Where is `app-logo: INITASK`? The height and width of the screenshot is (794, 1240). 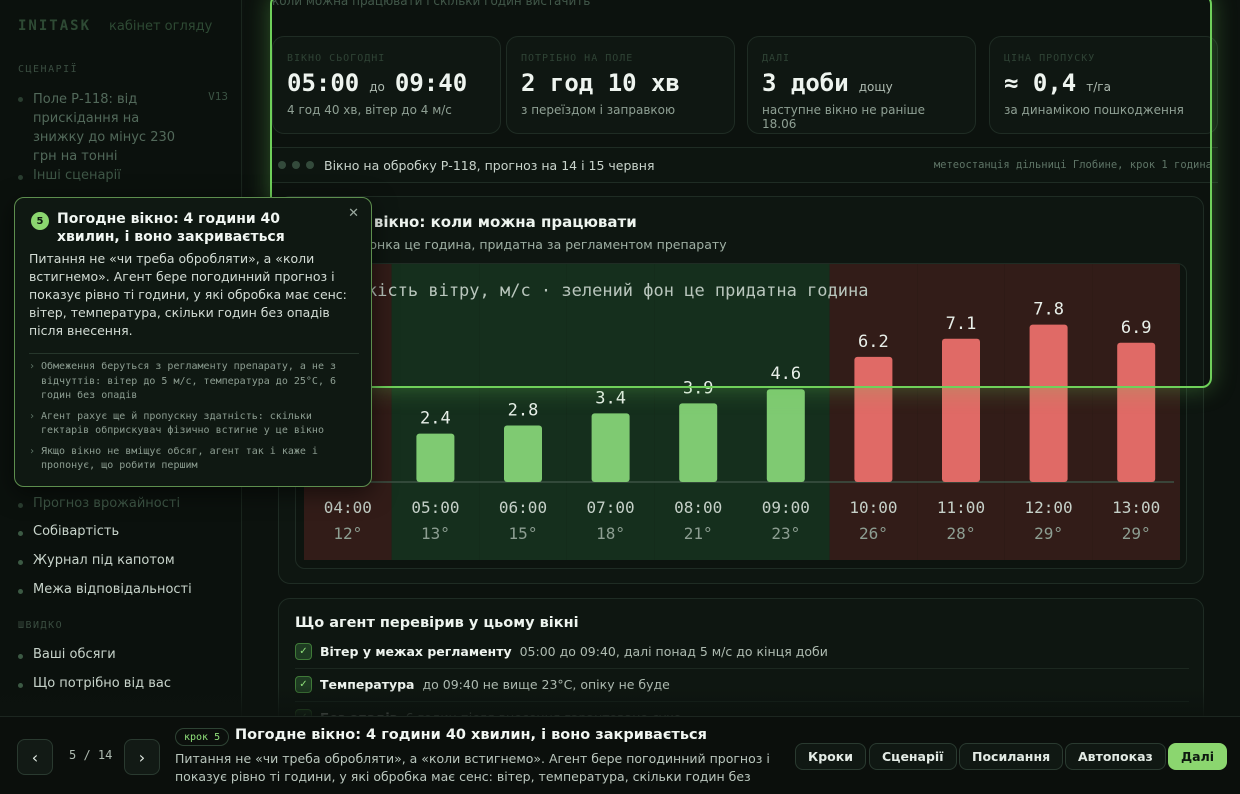 app-logo: INITASK is located at coordinates (55, 26).